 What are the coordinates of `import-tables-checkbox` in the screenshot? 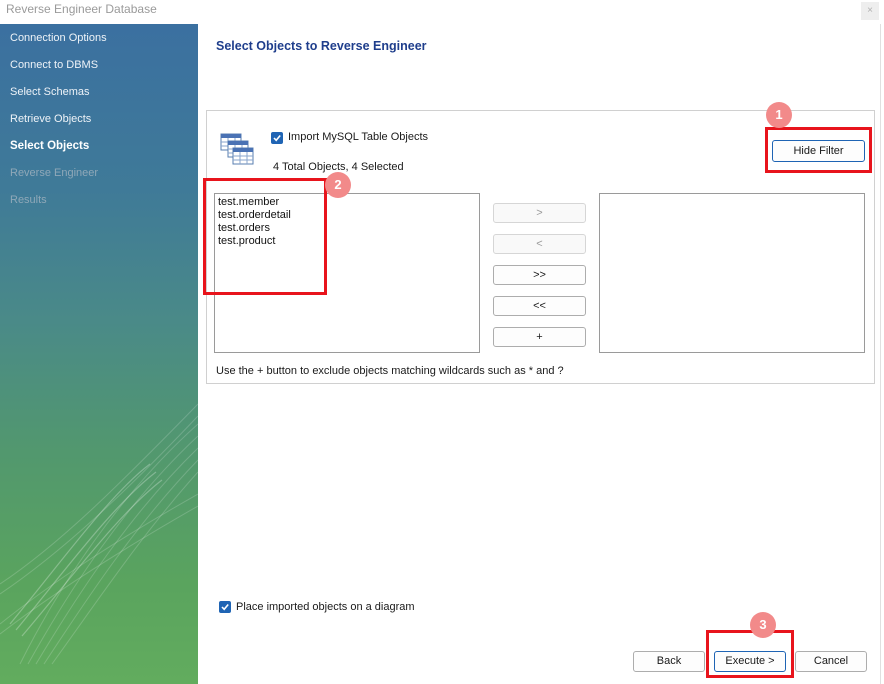 It's located at (277, 138).